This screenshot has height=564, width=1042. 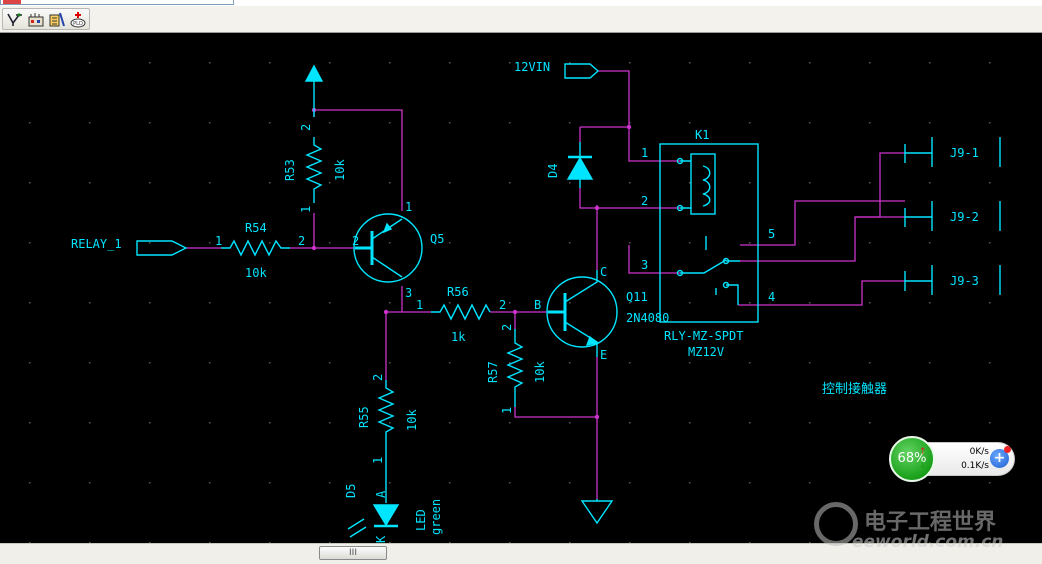 What do you see at coordinates (507, 327) in the screenshot?
I see `r57-pin2: 2` at bounding box center [507, 327].